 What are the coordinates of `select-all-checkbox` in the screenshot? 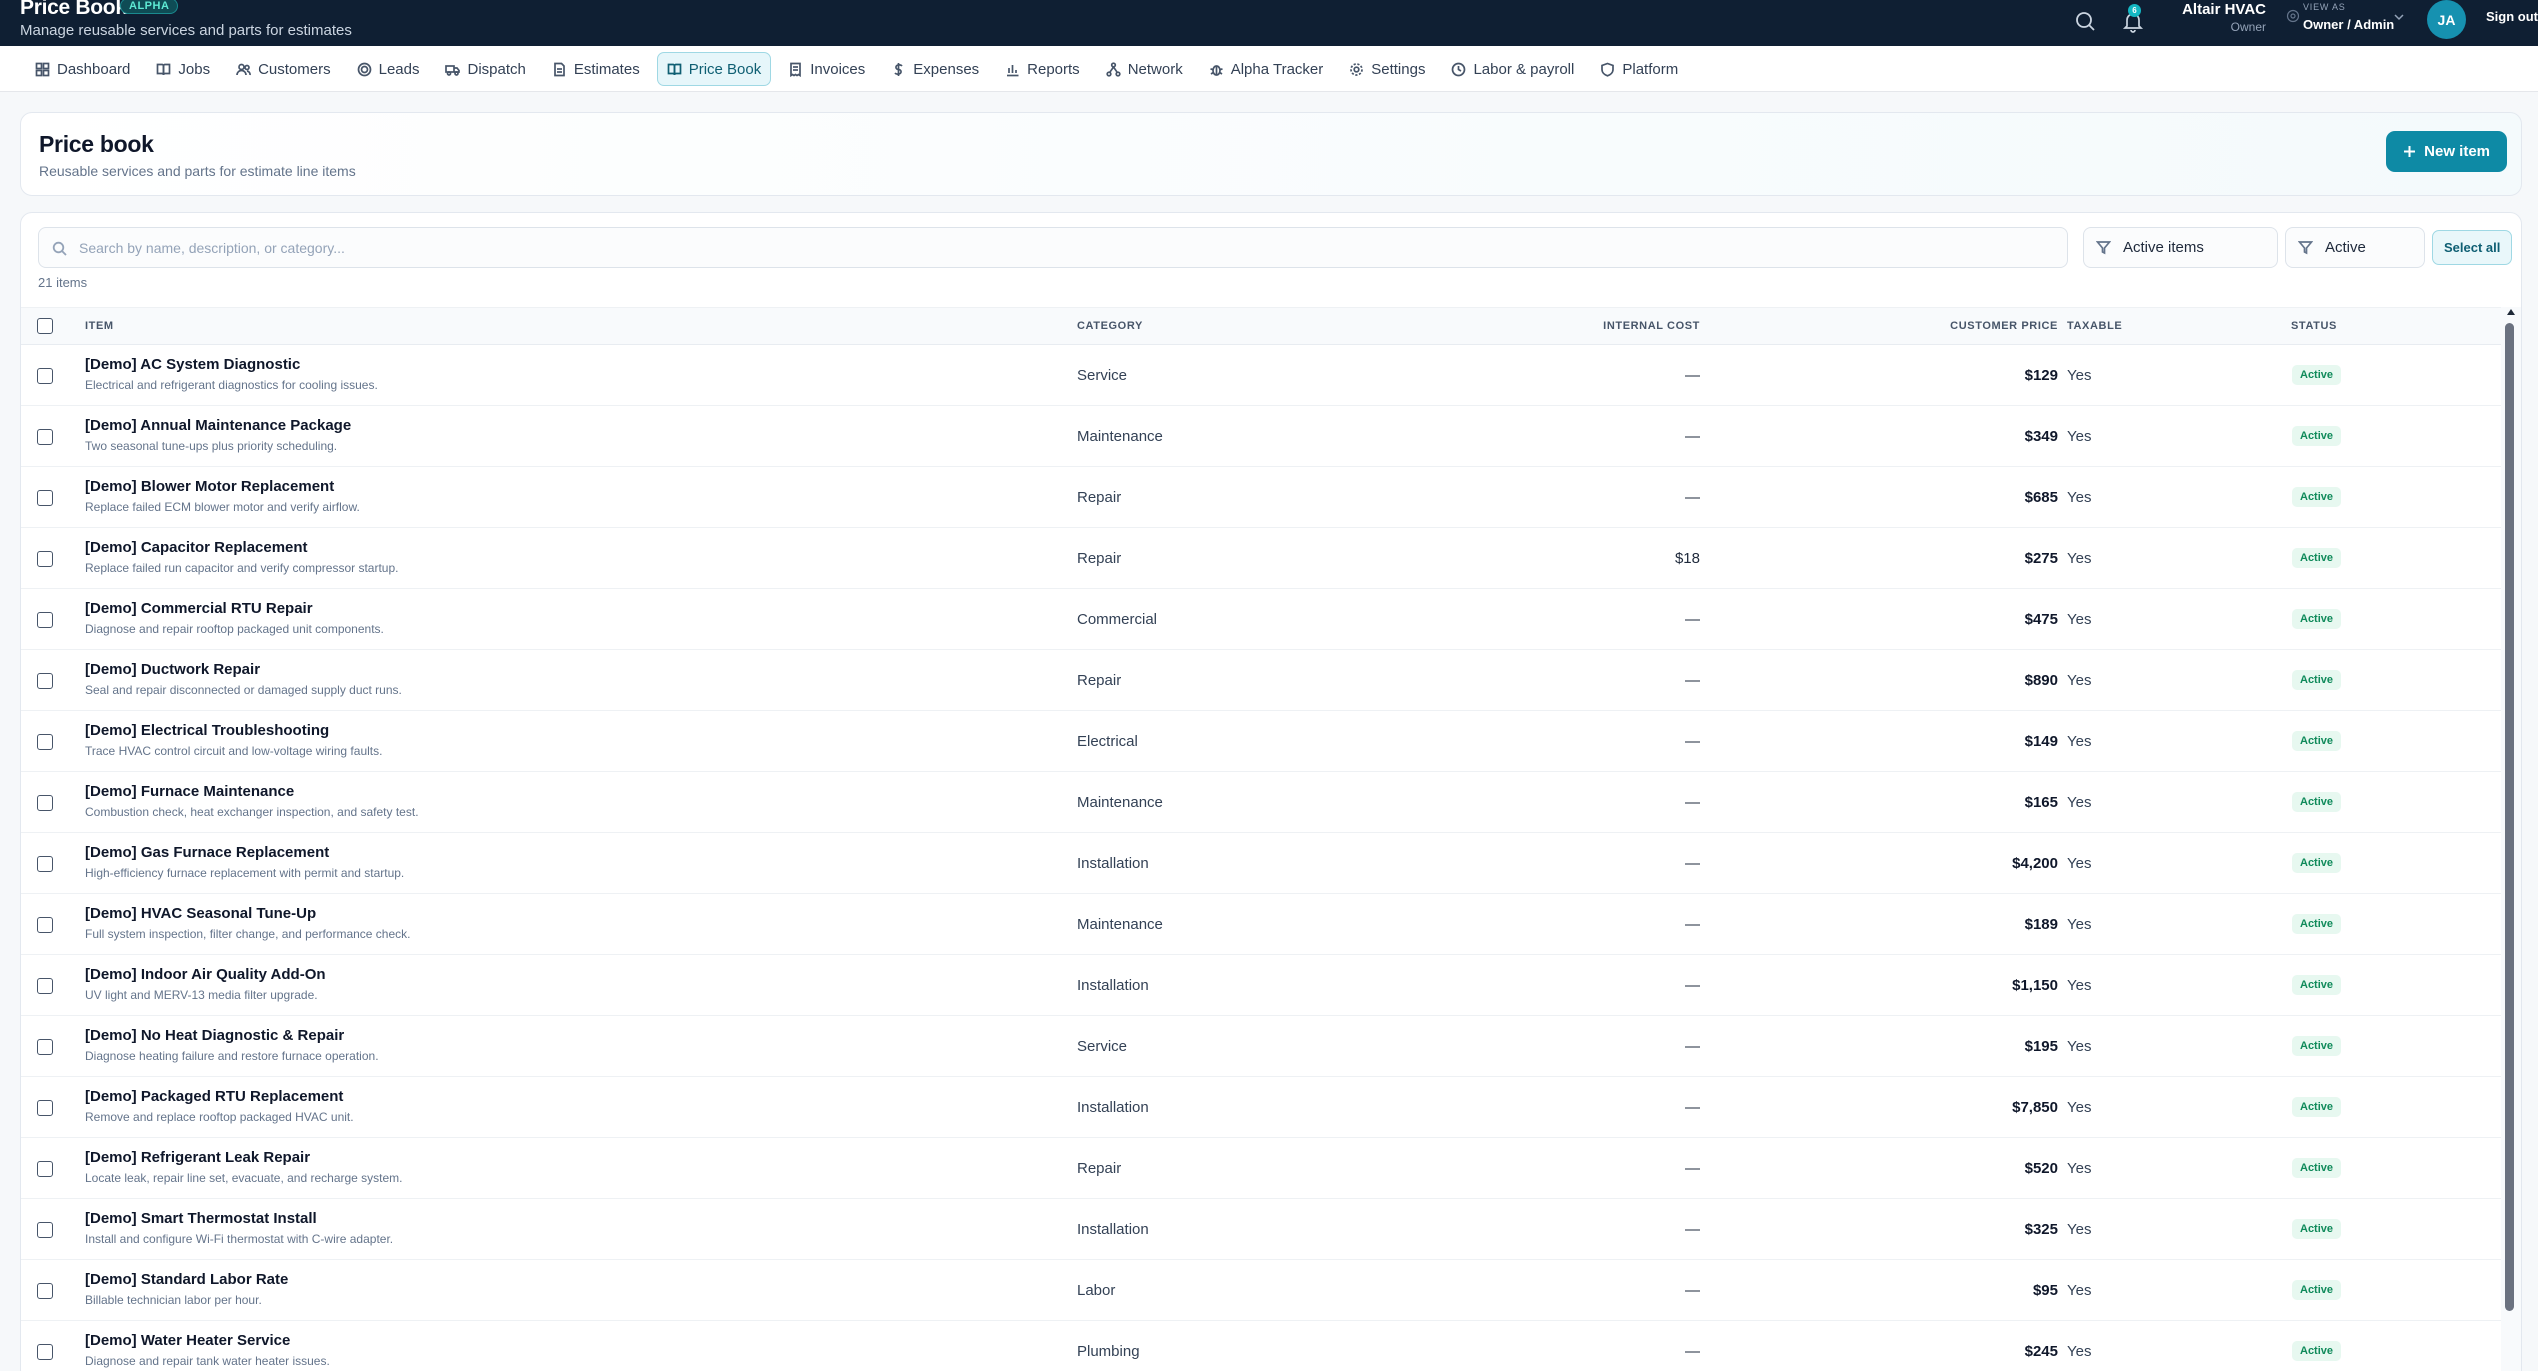 It's located at (45, 326).